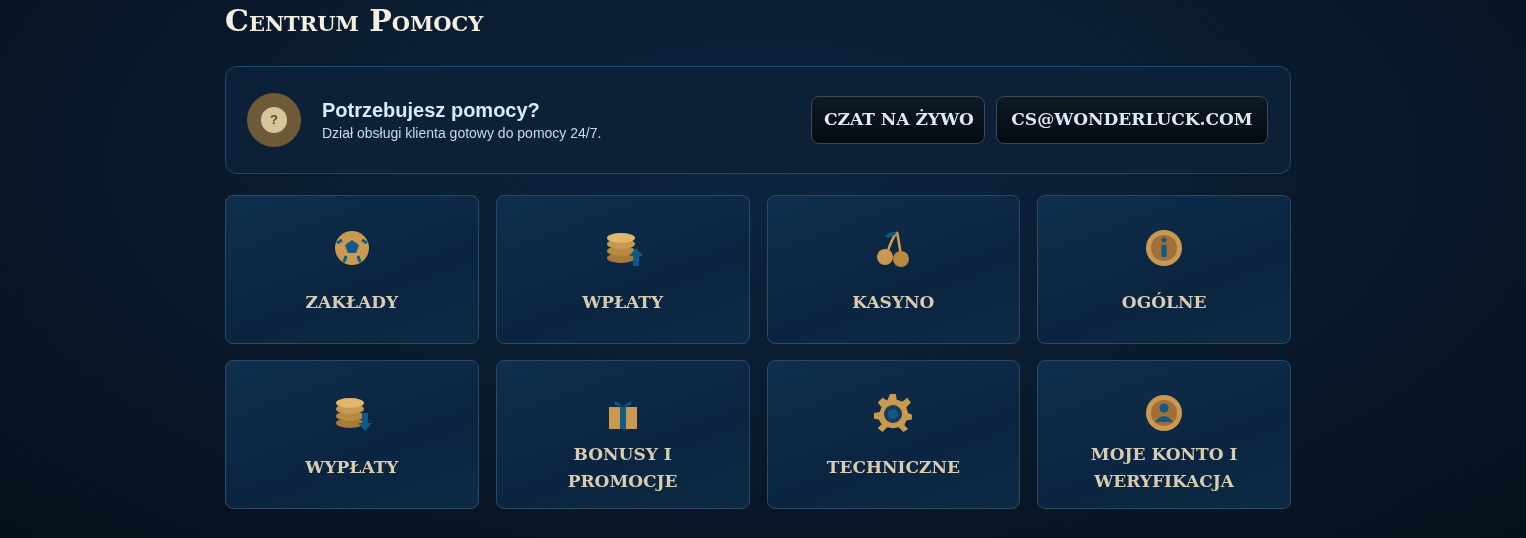 Image resolution: width=1526 pixels, height=538 pixels. What do you see at coordinates (623, 302) in the screenshot?
I see `category-label: WPŁATY` at bounding box center [623, 302].